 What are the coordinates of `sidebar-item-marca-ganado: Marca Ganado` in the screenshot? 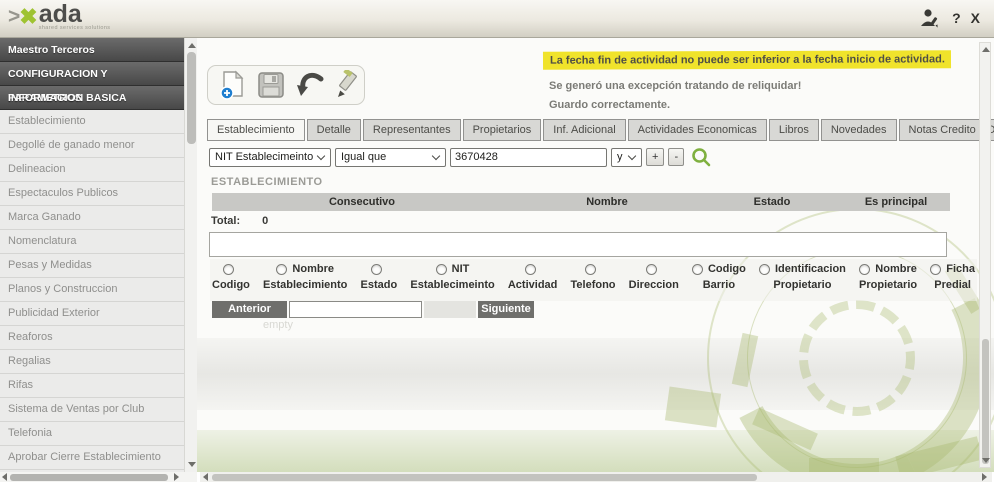 It's located at (92, 218).